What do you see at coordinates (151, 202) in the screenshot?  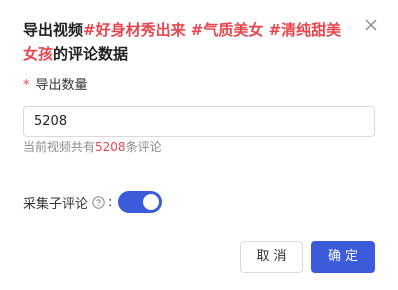 I see `toggle-knob` at bounding box center [151, 202].